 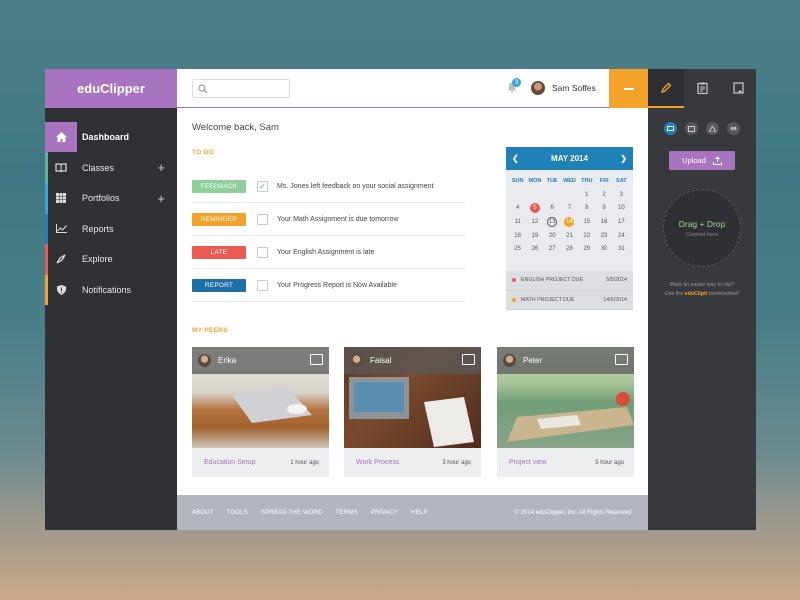 I want to click on calendar-day: 3, so click(x=621, y=195).